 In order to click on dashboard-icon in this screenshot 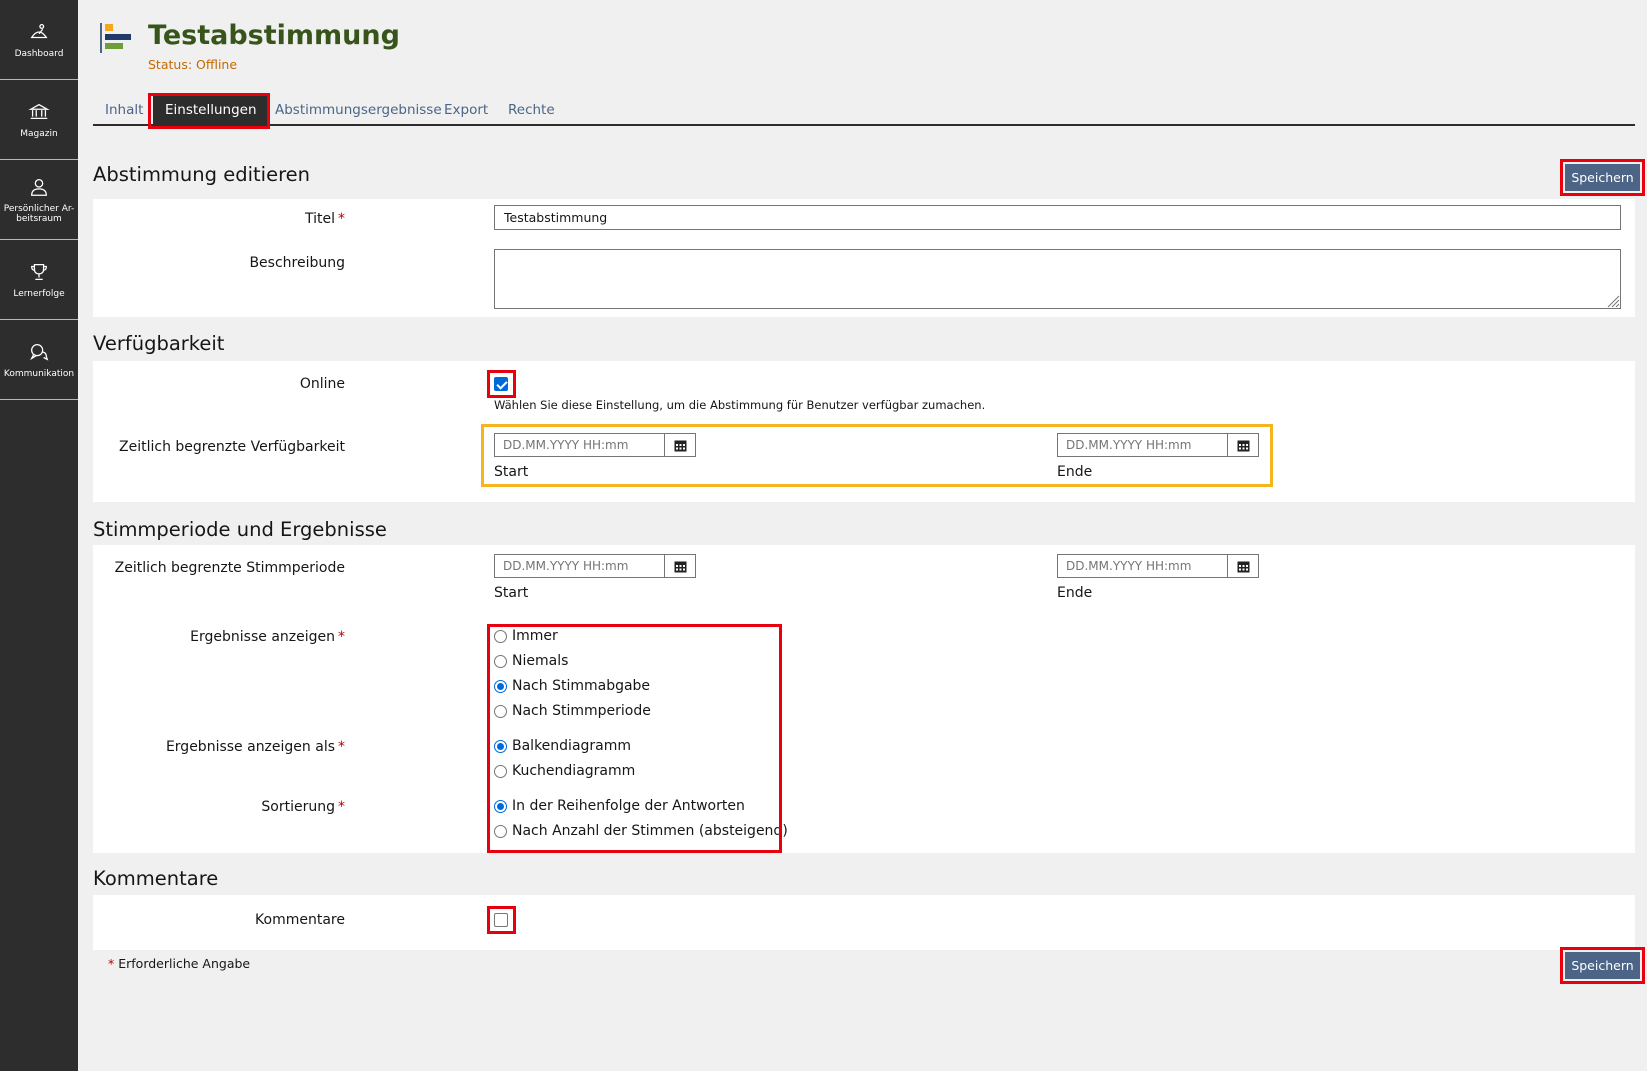, I will do `click(39, 30)`.